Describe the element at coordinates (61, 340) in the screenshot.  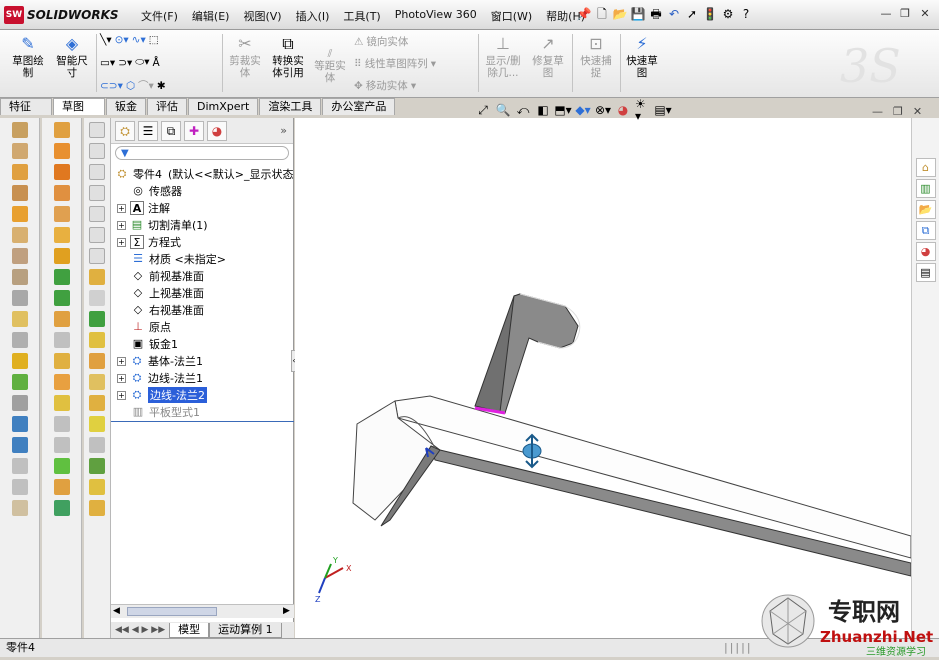
I see `no-bends-icon` at that location.